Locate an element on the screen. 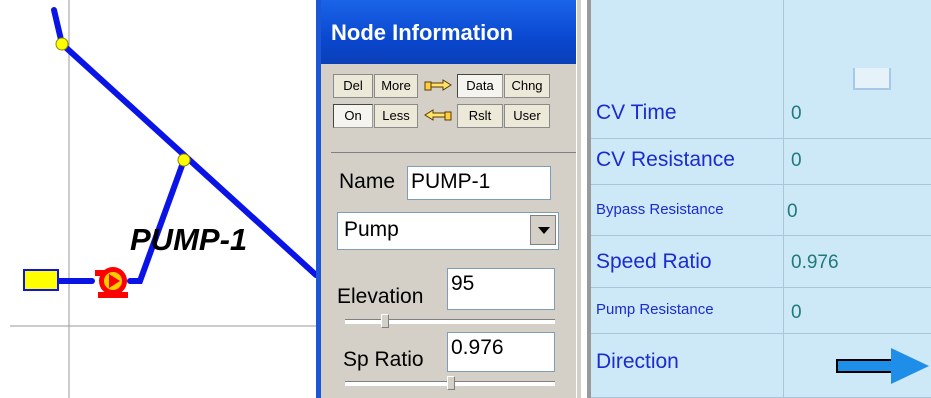 Image resolution: width=931 pixels, height=398 pixels. node-type-select: Pump is located at coordinates (448, 231).